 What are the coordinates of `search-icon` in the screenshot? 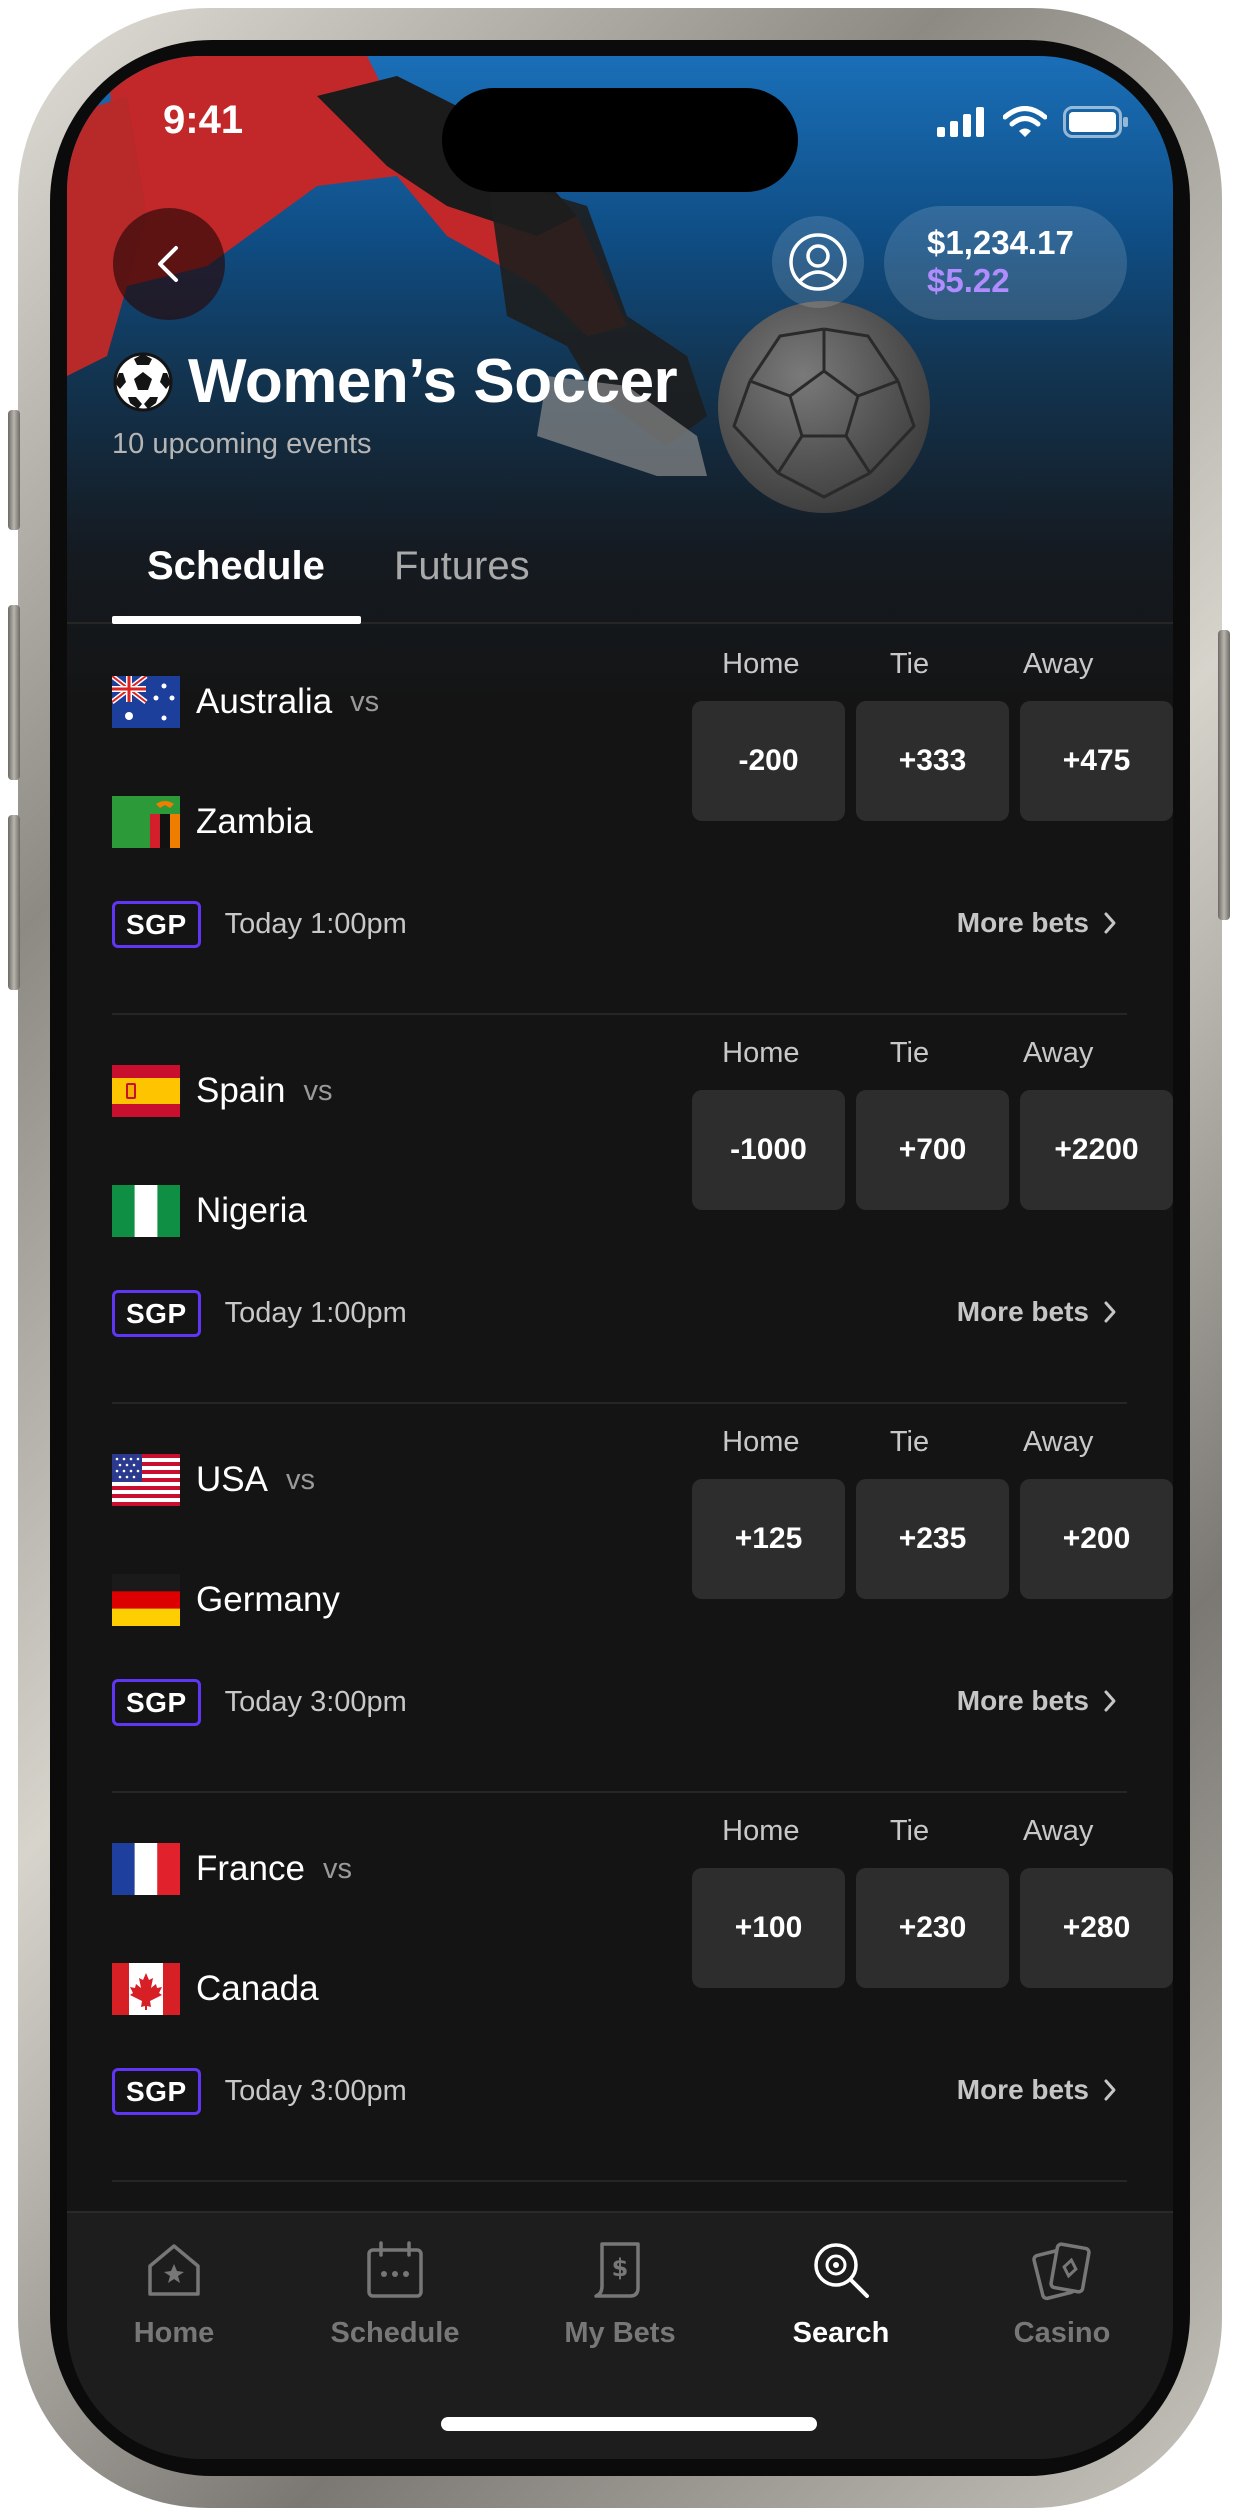 It's located at (841, 2270).